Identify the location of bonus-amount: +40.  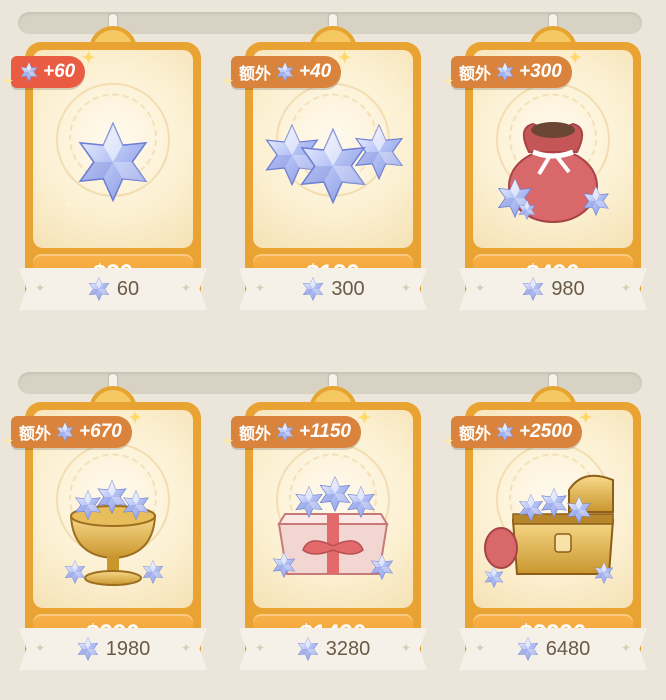
(315, 71).